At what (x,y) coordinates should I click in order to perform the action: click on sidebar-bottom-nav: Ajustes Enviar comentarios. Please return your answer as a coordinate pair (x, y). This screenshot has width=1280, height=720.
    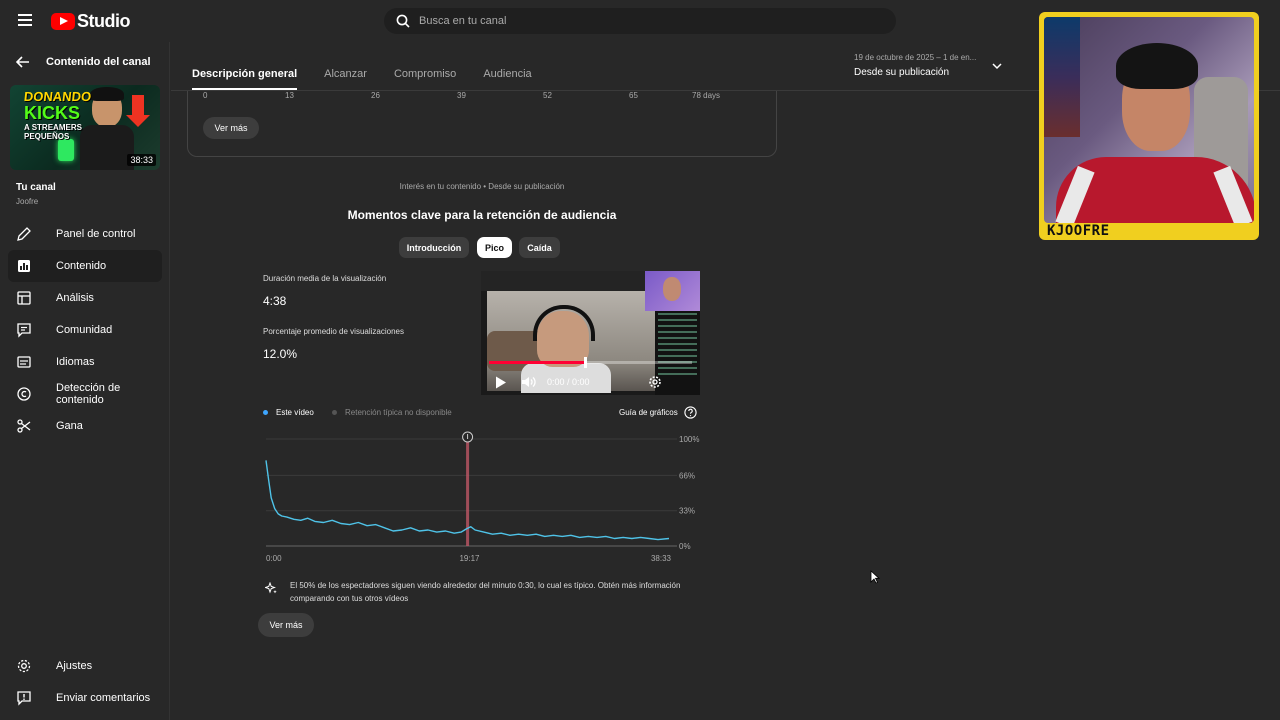
    Looking at the image, I should click on (85, 682).